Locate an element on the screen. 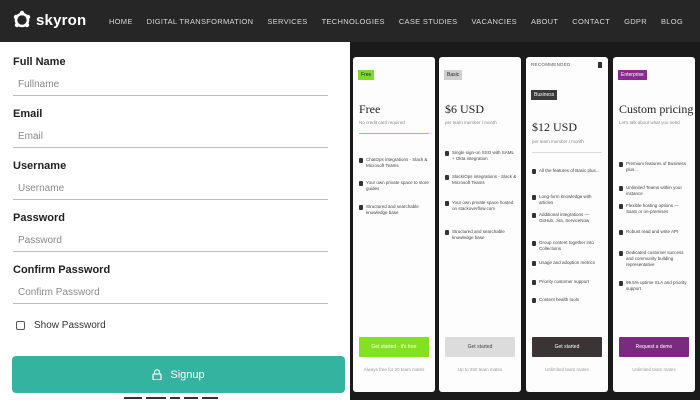 This screenshot has width=700, height=415. plan-badge: Enterprise is located at coordinates (632, 75).